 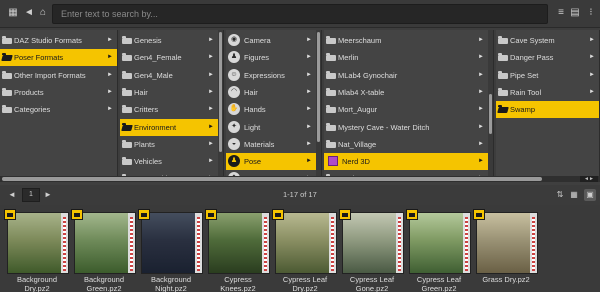 What do you see at coordinates (547, 40) in the screenshot?
I see `pane-item-cave-system: Cave System ►` at bounding box center [547, 40].